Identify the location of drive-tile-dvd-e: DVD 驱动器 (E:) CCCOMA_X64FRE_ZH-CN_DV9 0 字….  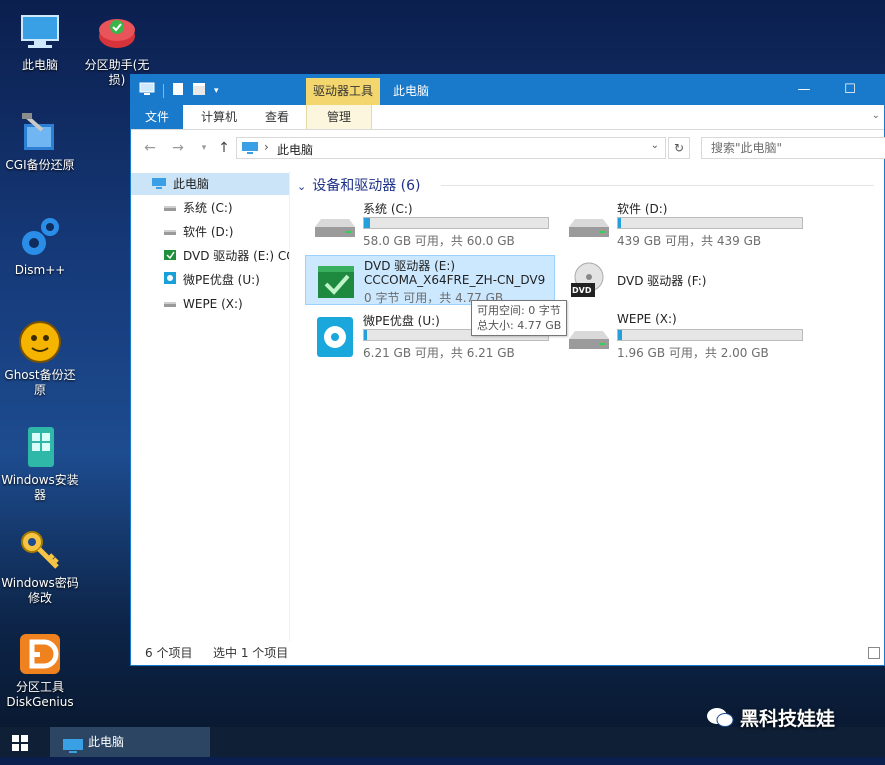
(430, 280).